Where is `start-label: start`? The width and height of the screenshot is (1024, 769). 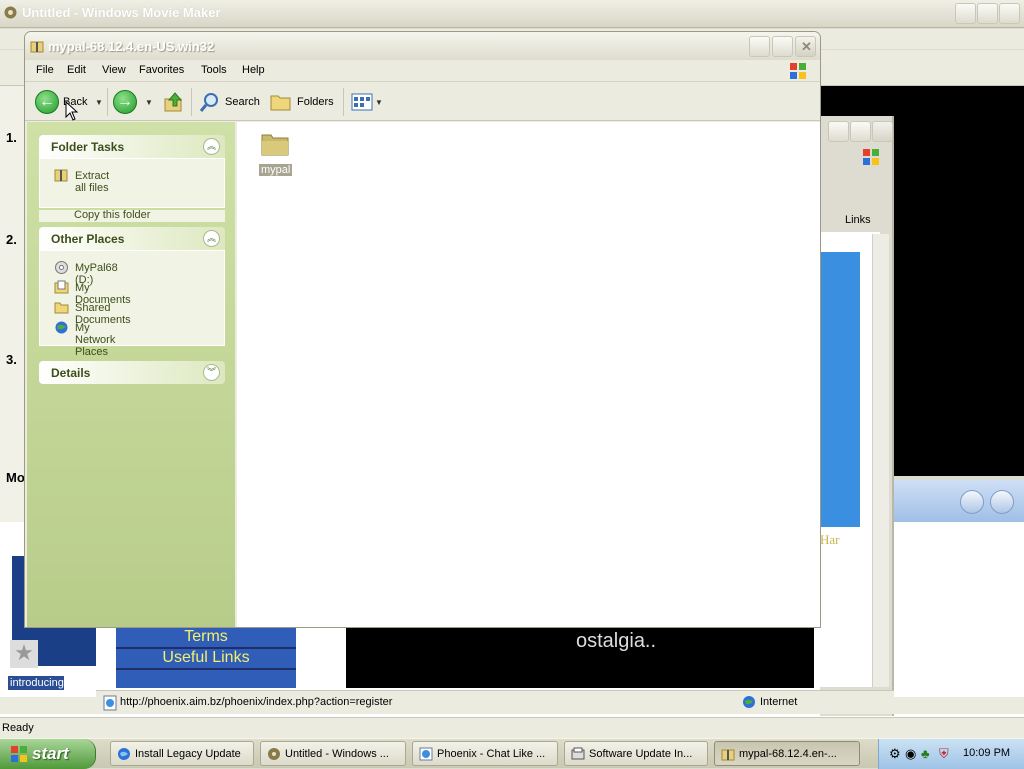 start-label: start is located at coordinates (50, 753).